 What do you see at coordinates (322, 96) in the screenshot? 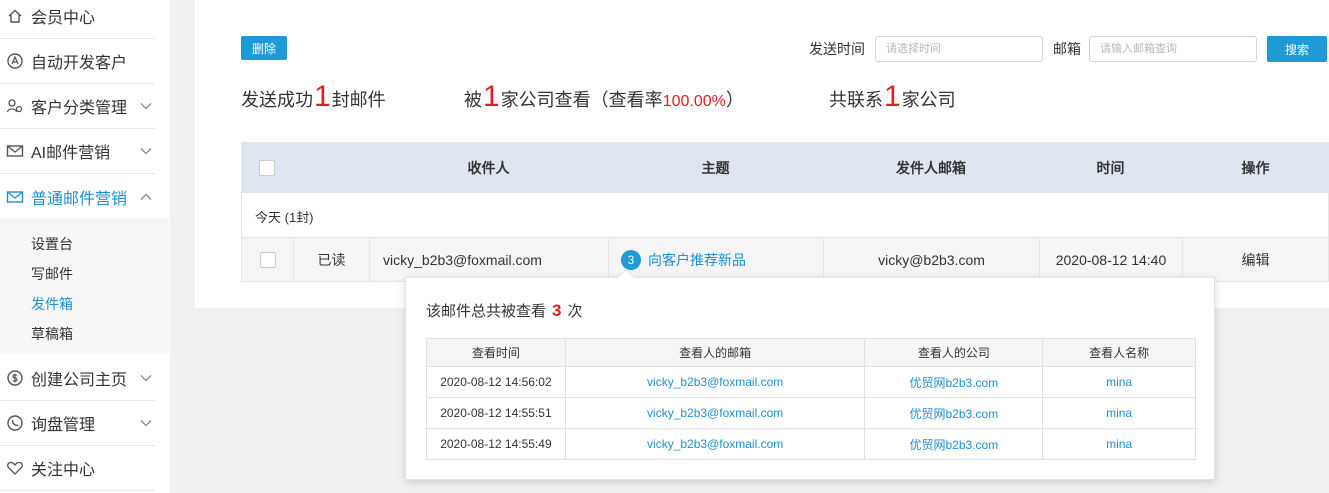
I see `stat-sent-count: 1` at bounding box center [322, 96].